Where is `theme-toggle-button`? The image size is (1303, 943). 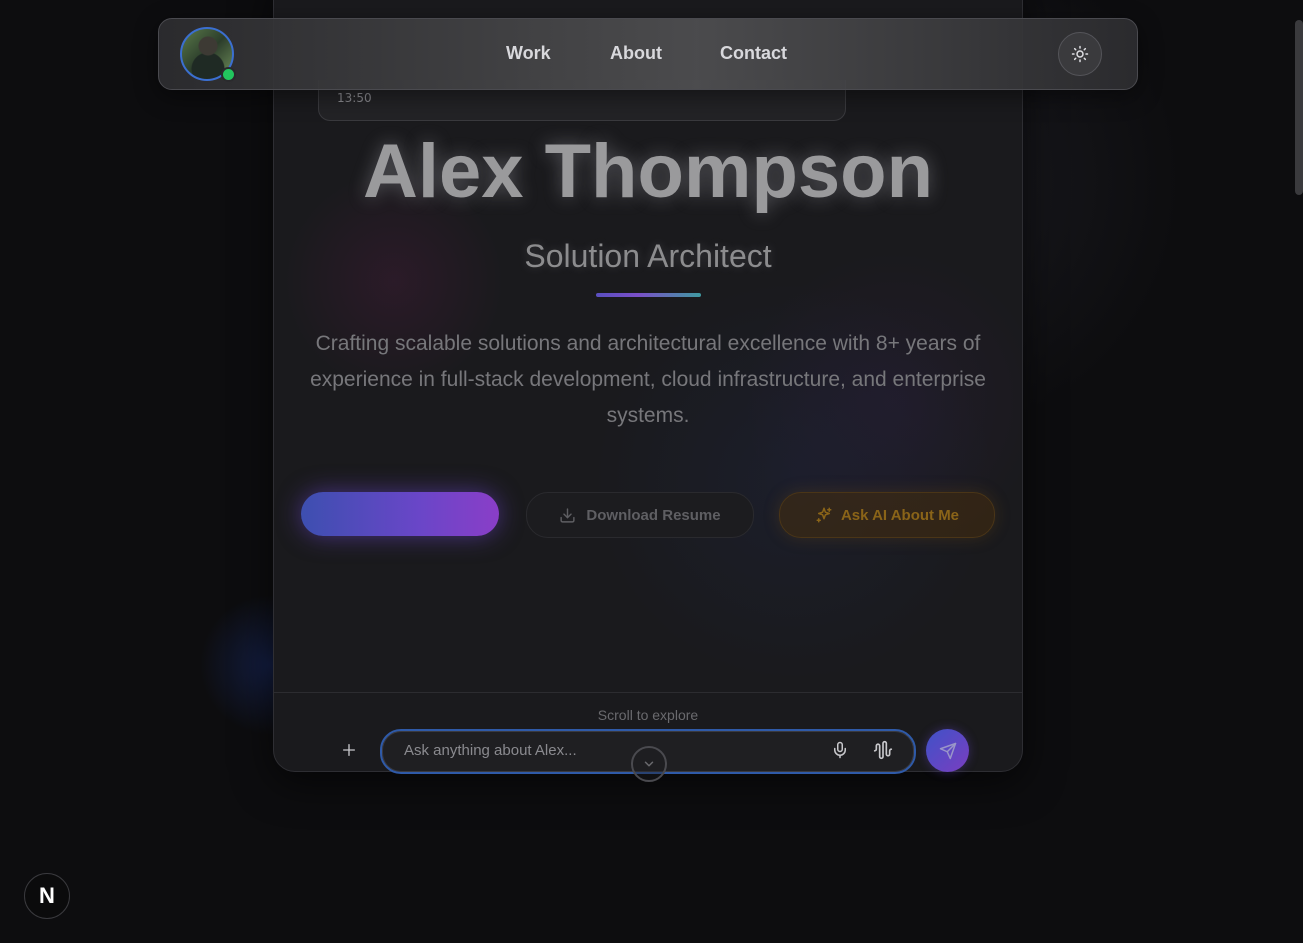
theme-toggle-button is located at coordinates (1080, 54).